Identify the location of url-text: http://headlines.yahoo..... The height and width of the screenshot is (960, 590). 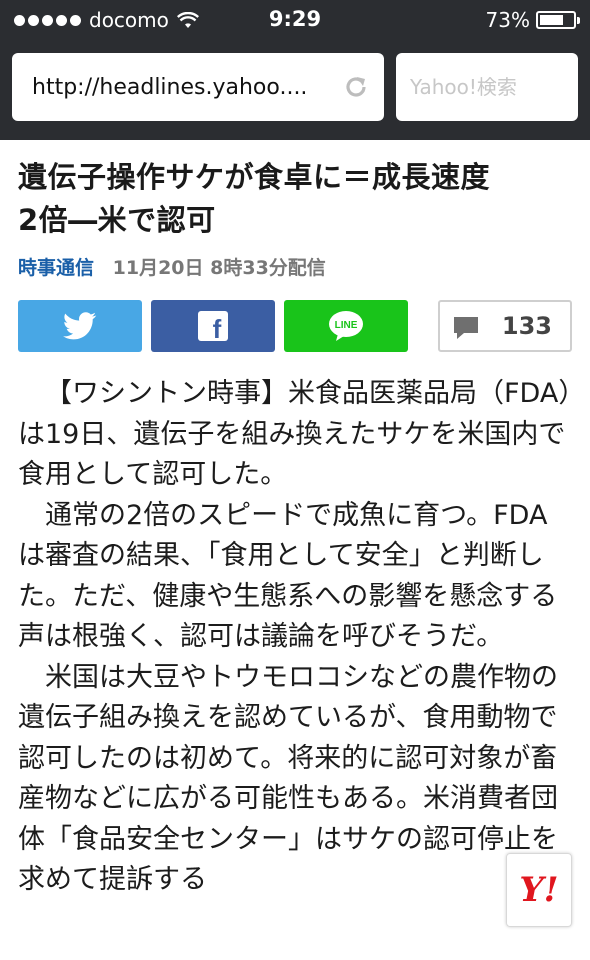
(169, 87).